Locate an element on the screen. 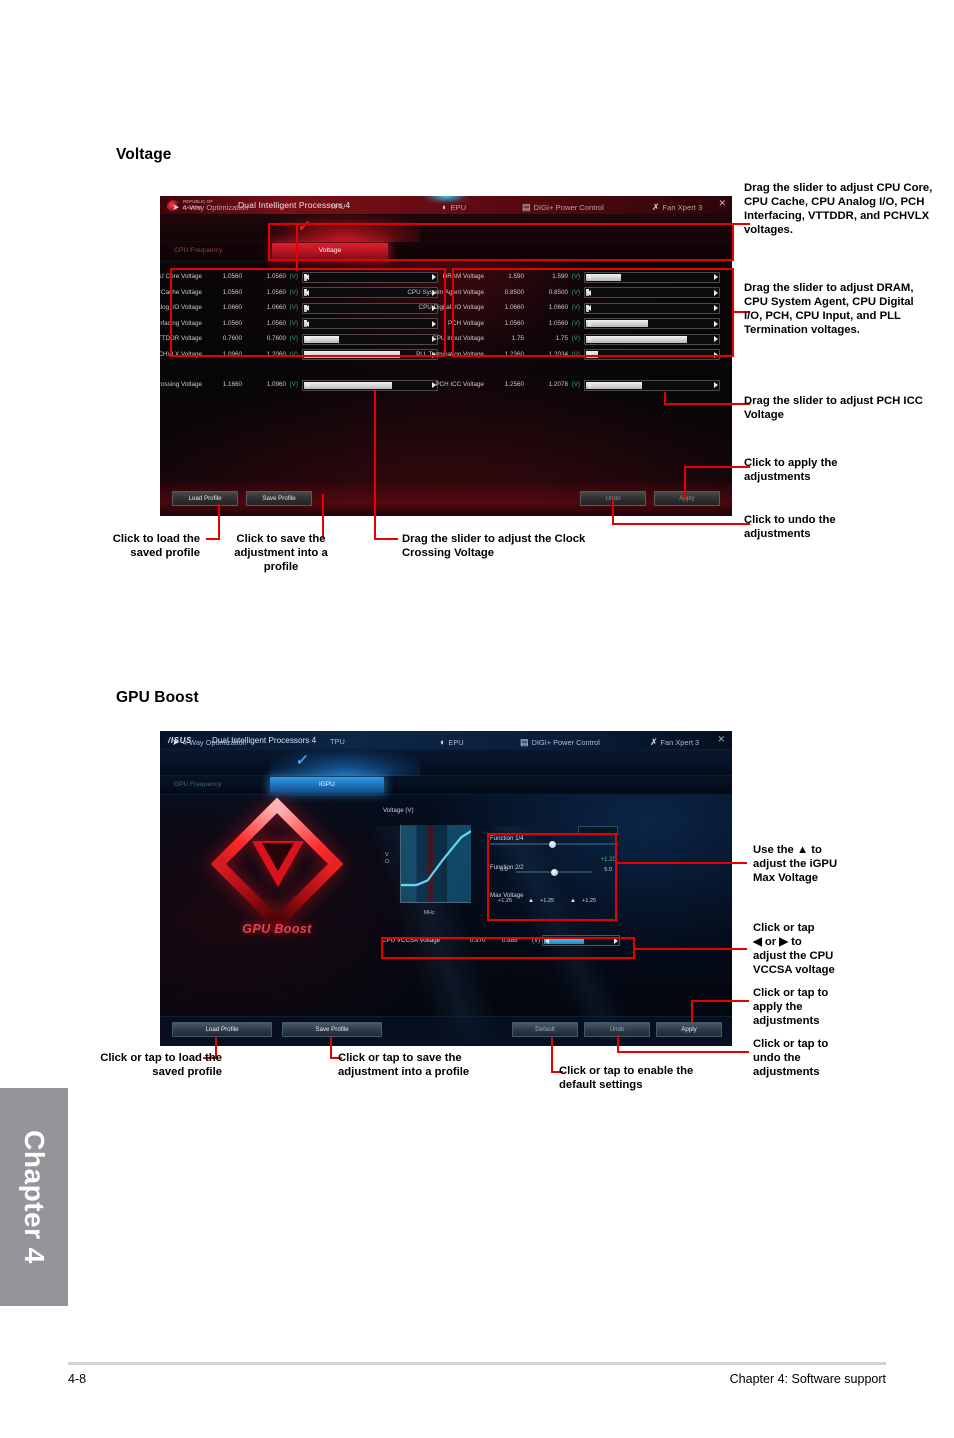 Image resolution: width=954 pixels, height=1438 pixels. leader-save2-v is located at coordinates (331, 1047).